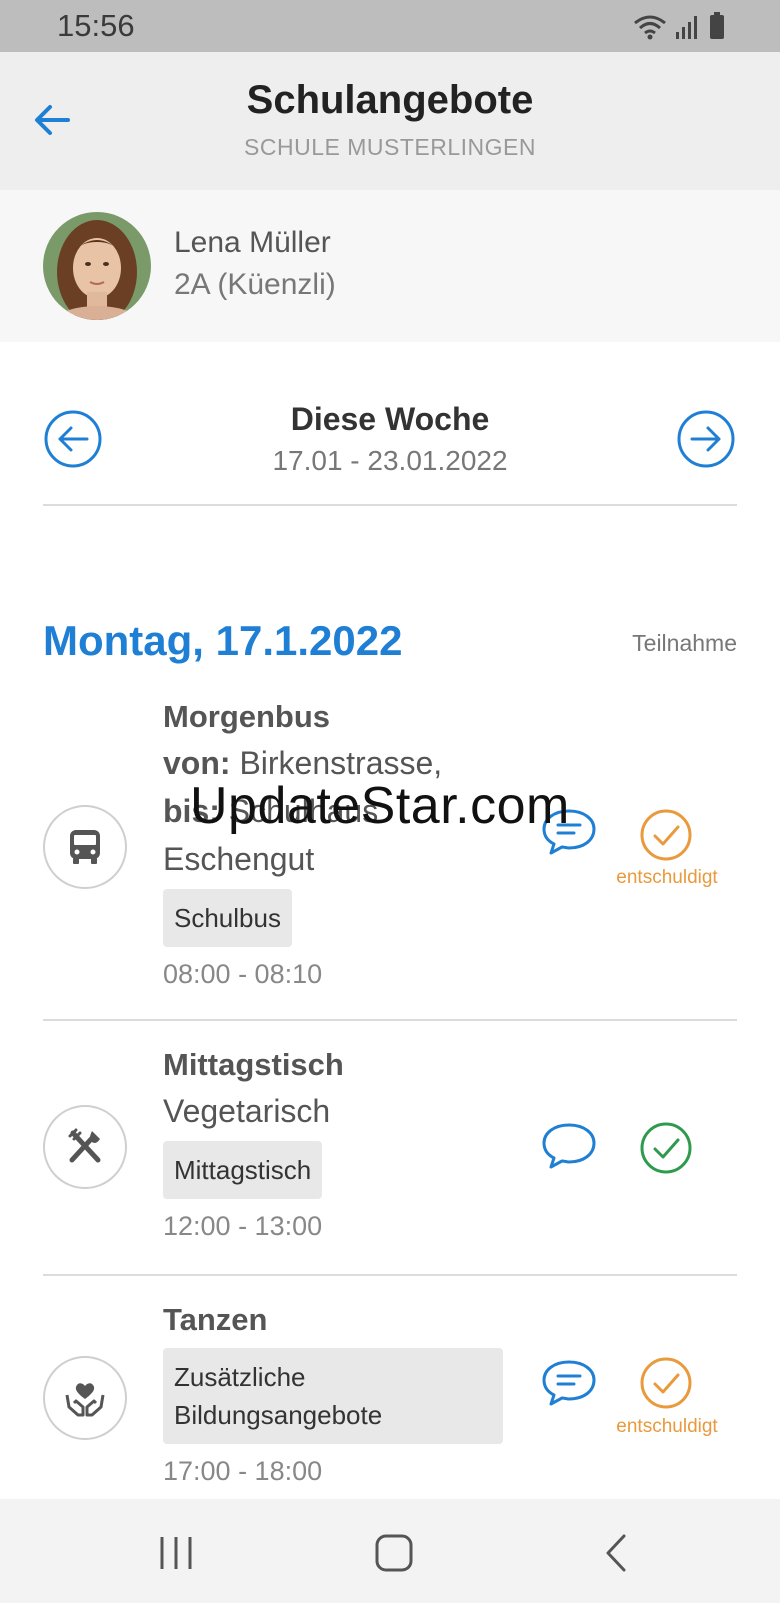 The image size is (780, 1603). What do you see at coordinates (215, 1319) in the screenshot?
I see `offer-title: Tanzen` at bounding box center [215, 1319].